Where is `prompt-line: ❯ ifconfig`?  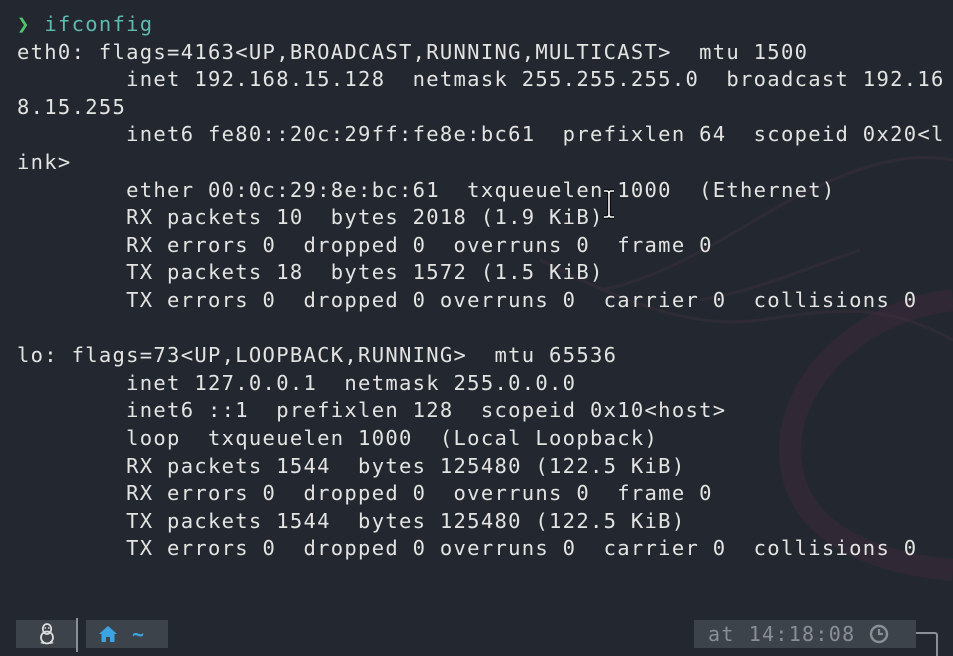 prompt-line: ❯ ifconfig is located at coordinates (485, 25).